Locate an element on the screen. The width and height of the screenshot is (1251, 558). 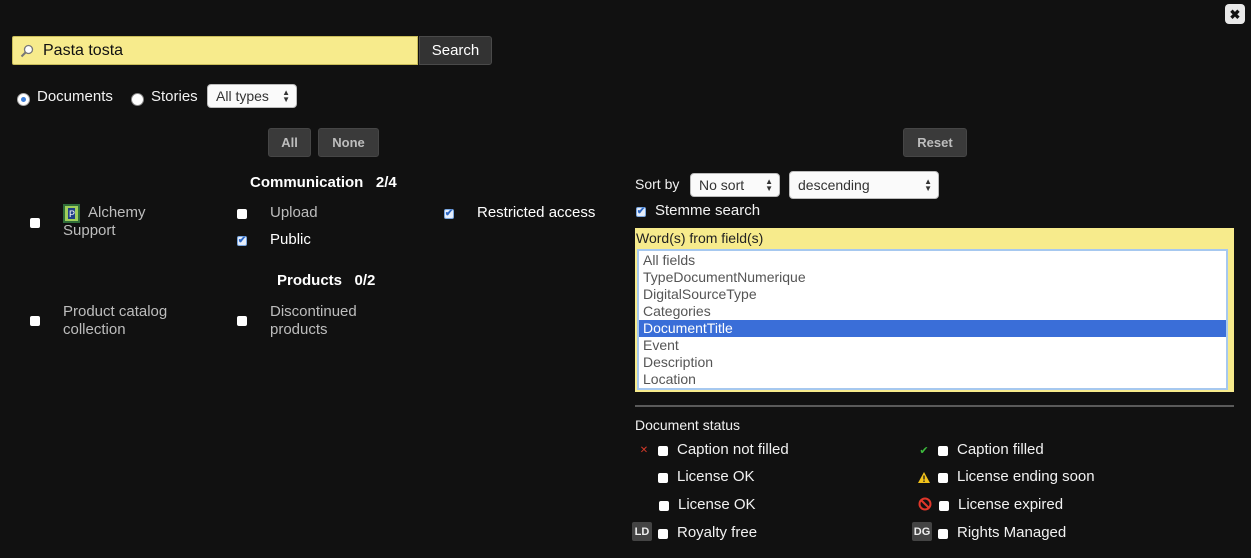
status-label-license-ending-soon: License ending soon is located at coordinates (1026, 476).